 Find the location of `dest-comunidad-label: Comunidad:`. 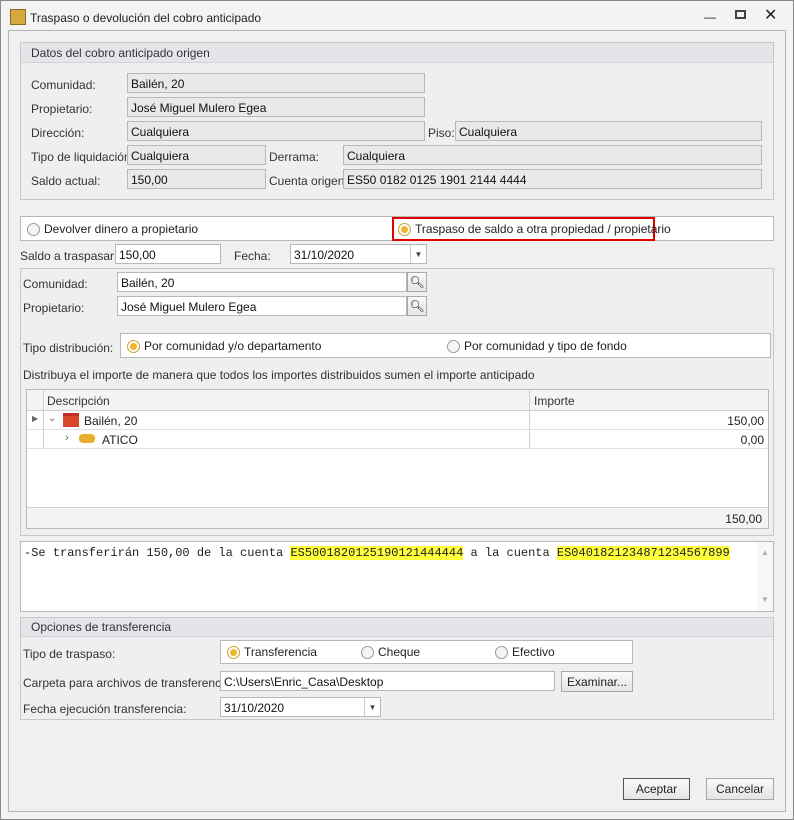

dest-comunidad-label: Comunidad: is located at coordinates (55, 284).